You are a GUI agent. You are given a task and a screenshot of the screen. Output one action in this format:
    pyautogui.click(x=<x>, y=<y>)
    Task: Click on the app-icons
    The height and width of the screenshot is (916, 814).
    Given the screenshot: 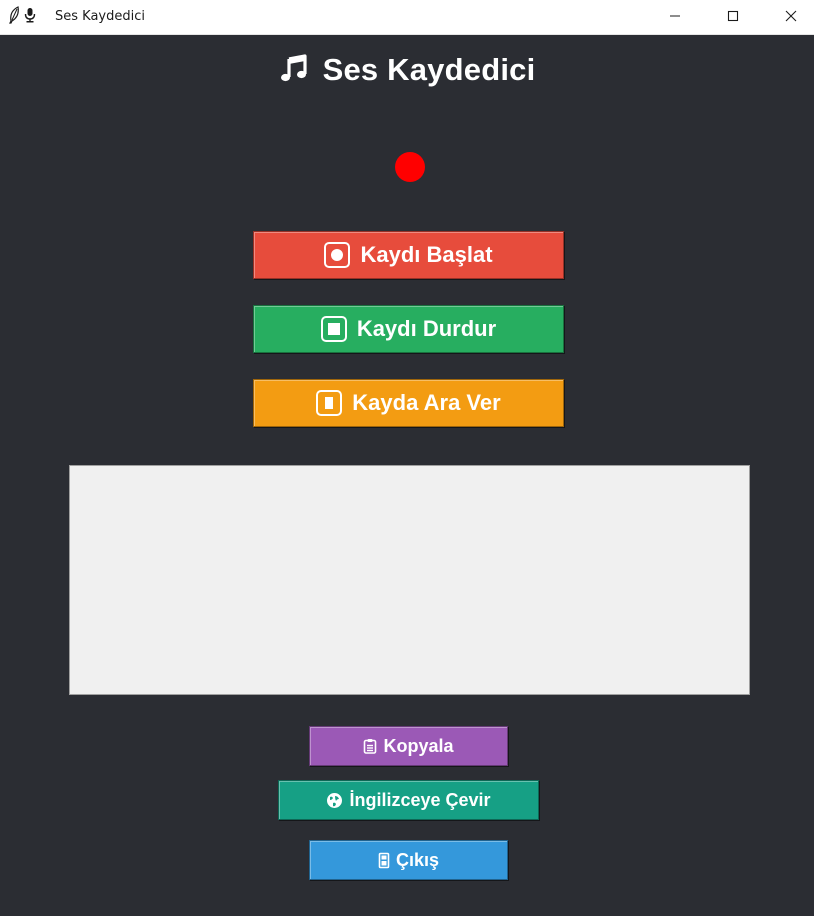 What is the action you would take?
    pyautogui.click(x=22, y=17)
    